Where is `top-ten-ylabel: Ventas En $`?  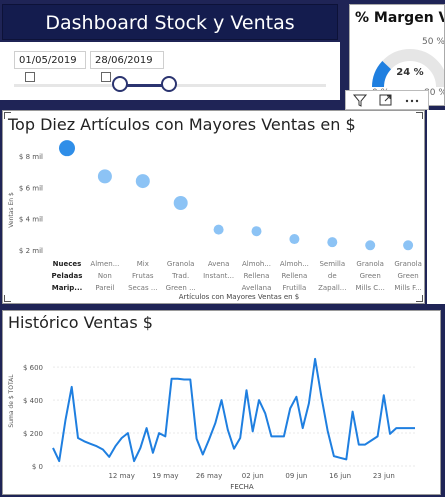 top-ten-ylabel: Ventas En $ is located at coordinates (11, 210).